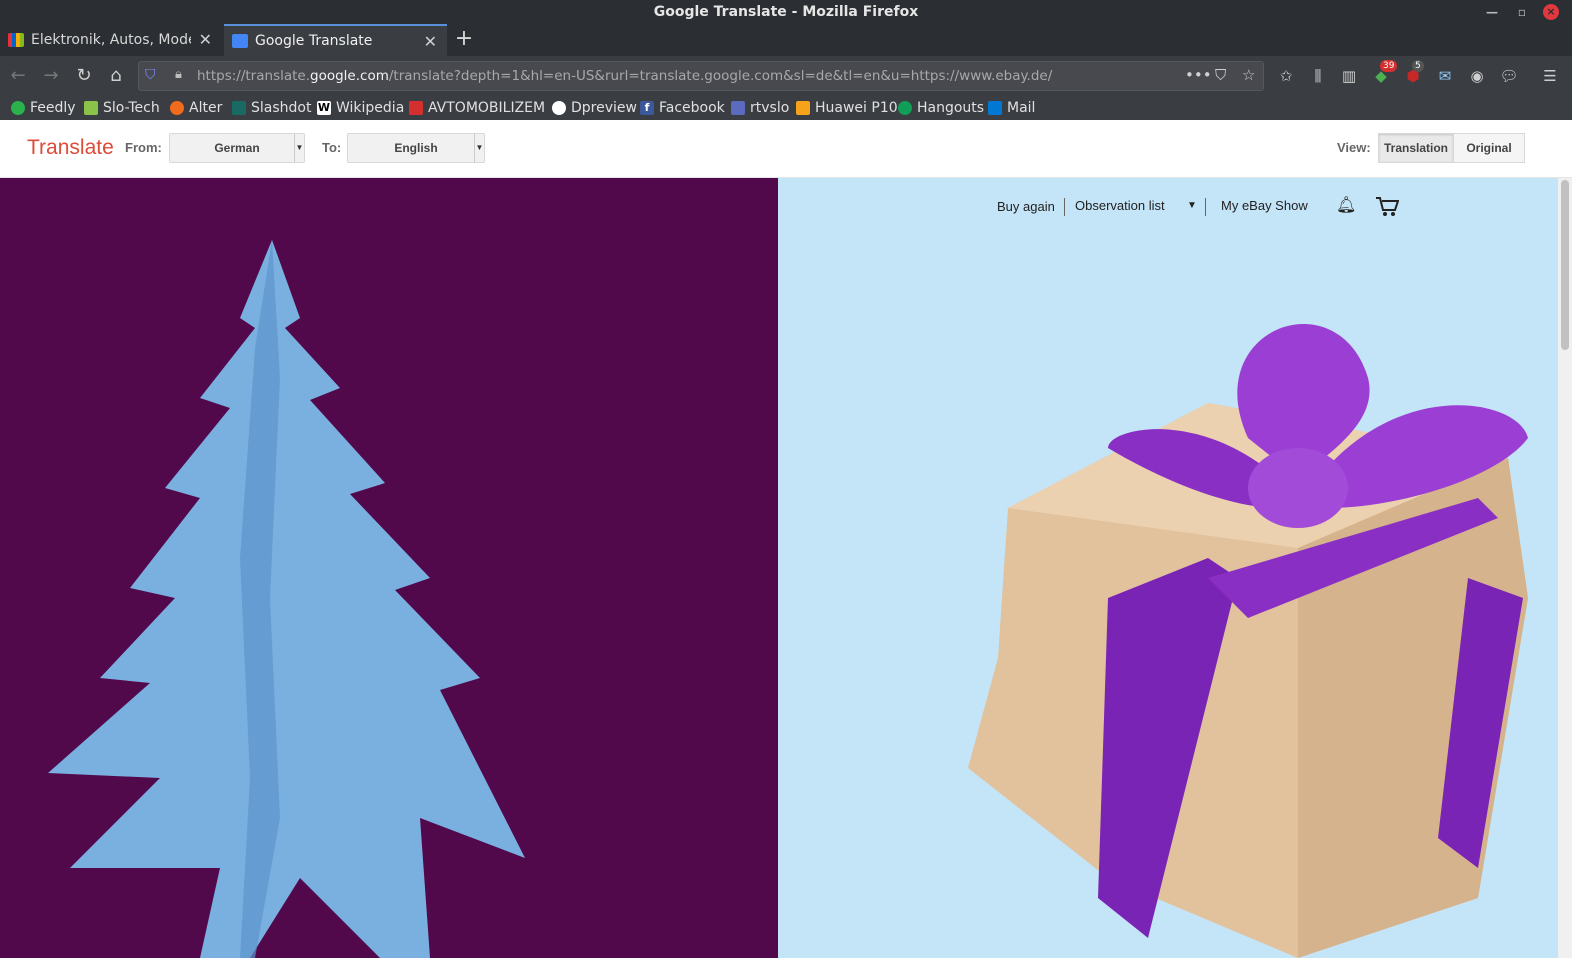 Image resolution: width=1572 pixels, height=958 pixels. Describe the element at coordinates (143, 147) in the screenshot. I see `from-label: From:` at that location.